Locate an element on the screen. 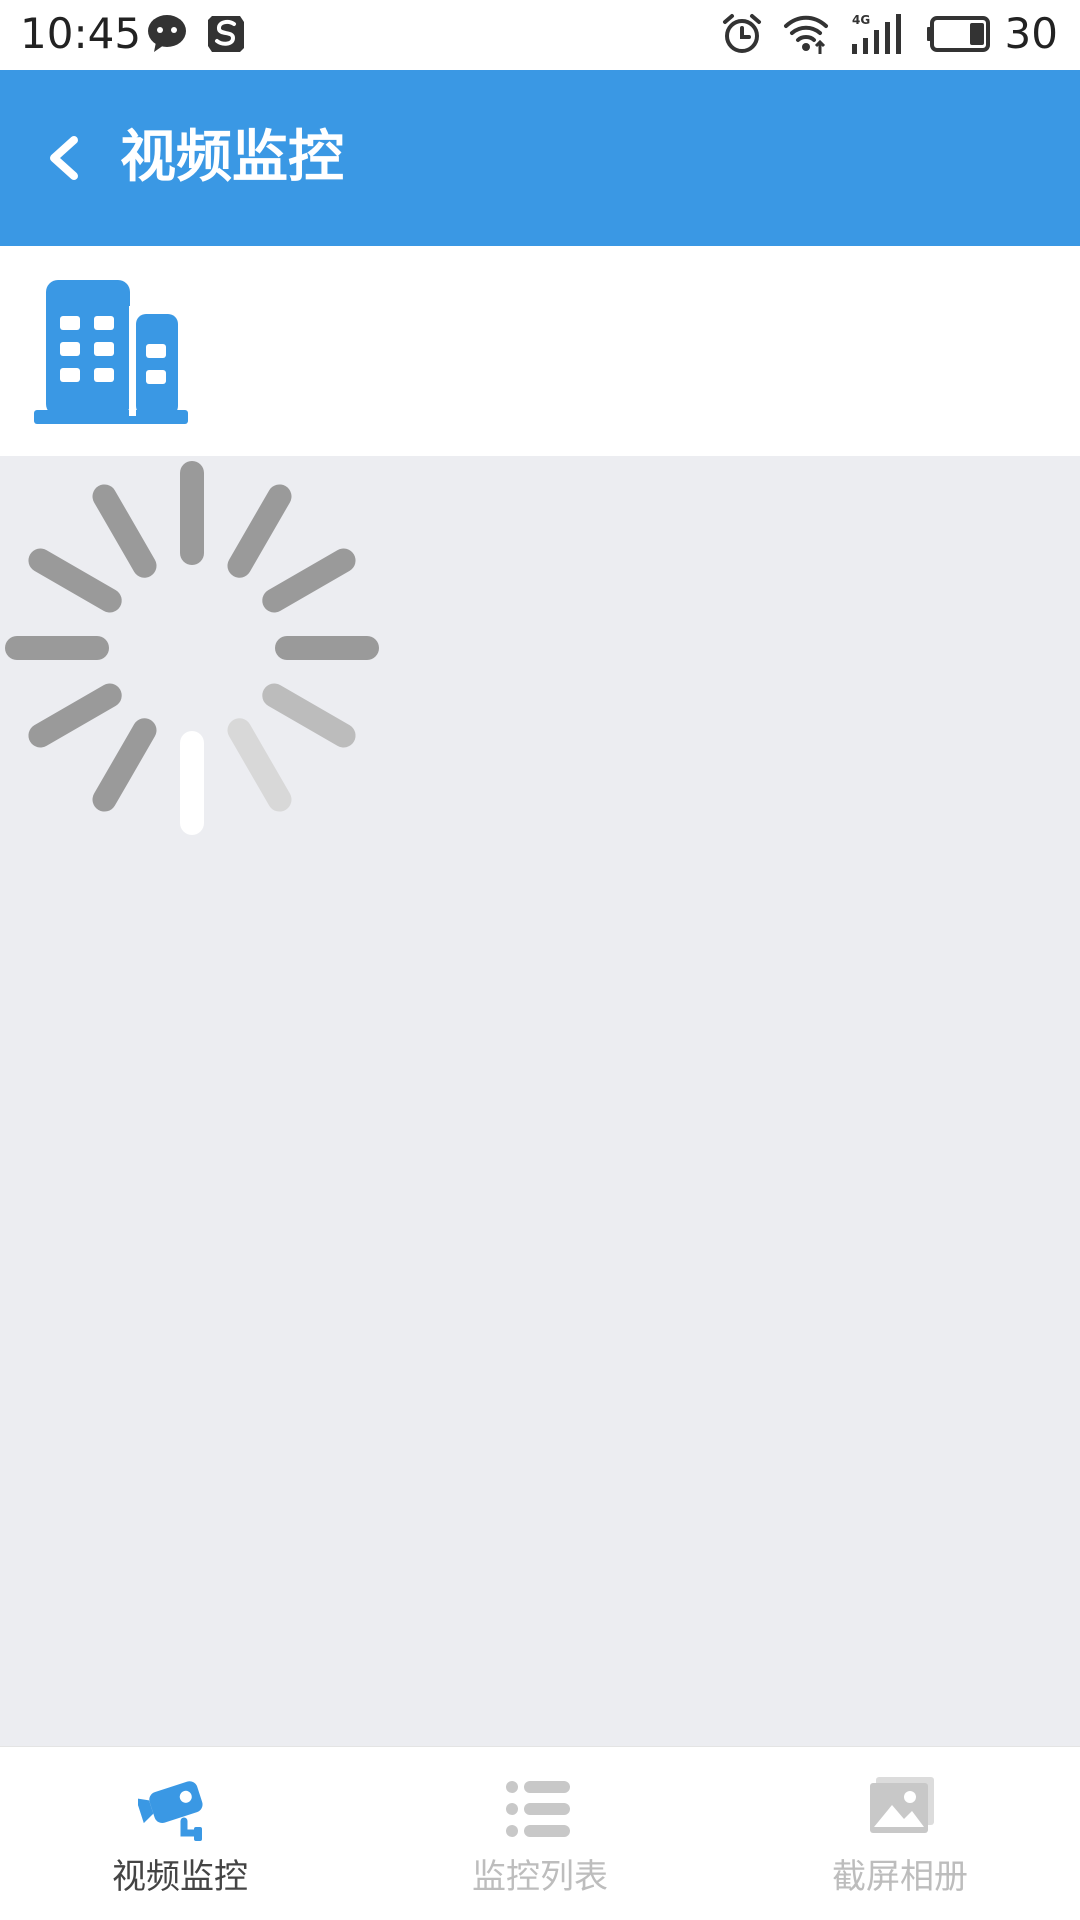 This screenshot has height=1920, width=1080. tab-label: 视频监控 is located at coordinates (180, 1877).